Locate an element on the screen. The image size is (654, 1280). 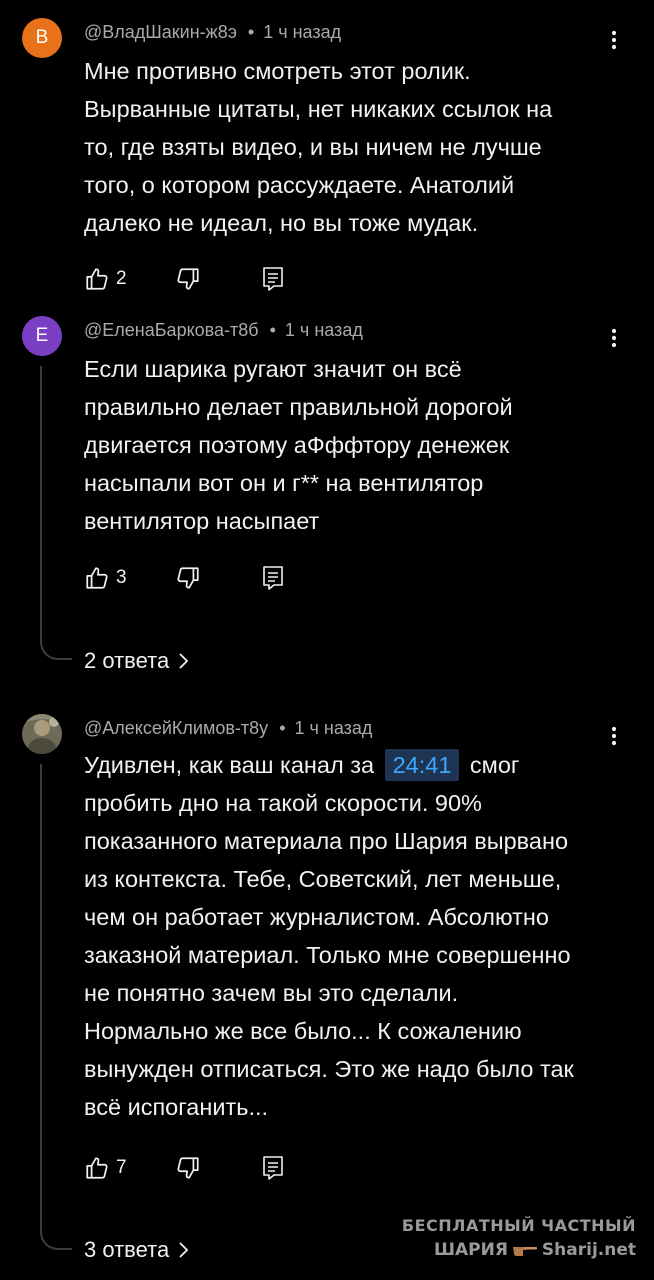
avatar-photo-icon is located at coordinates (42, 734).